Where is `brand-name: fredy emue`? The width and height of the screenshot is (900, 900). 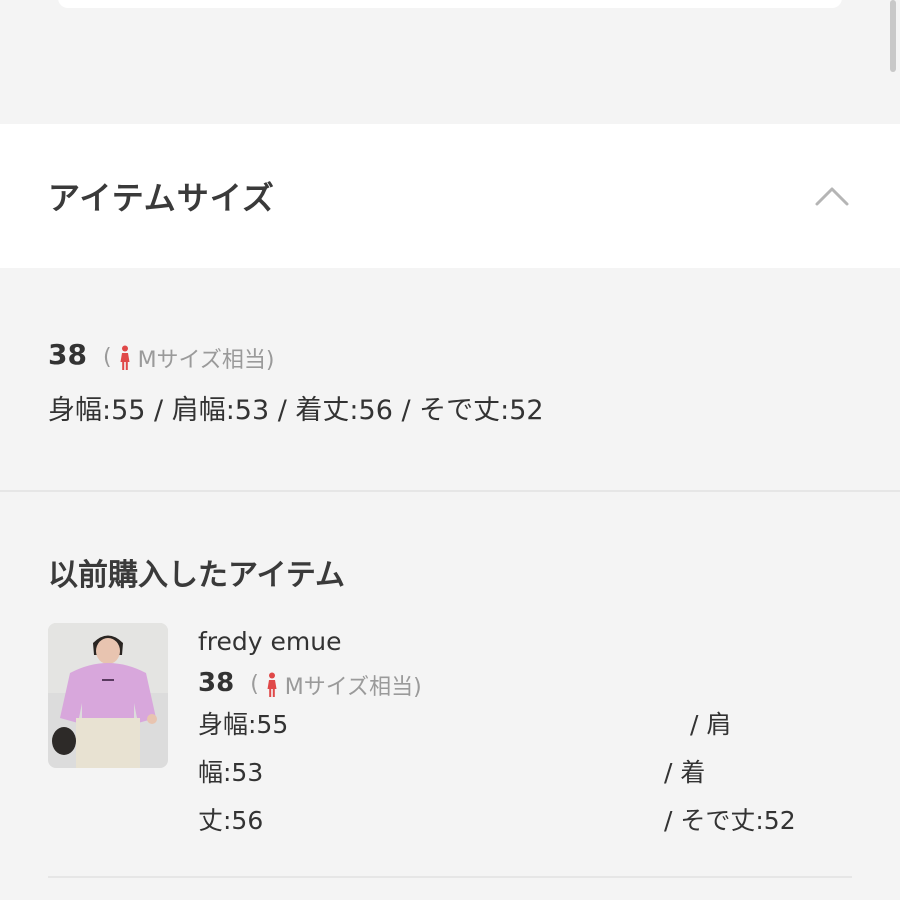
brand-name: fredy emue is located at coordinates (270, 641).